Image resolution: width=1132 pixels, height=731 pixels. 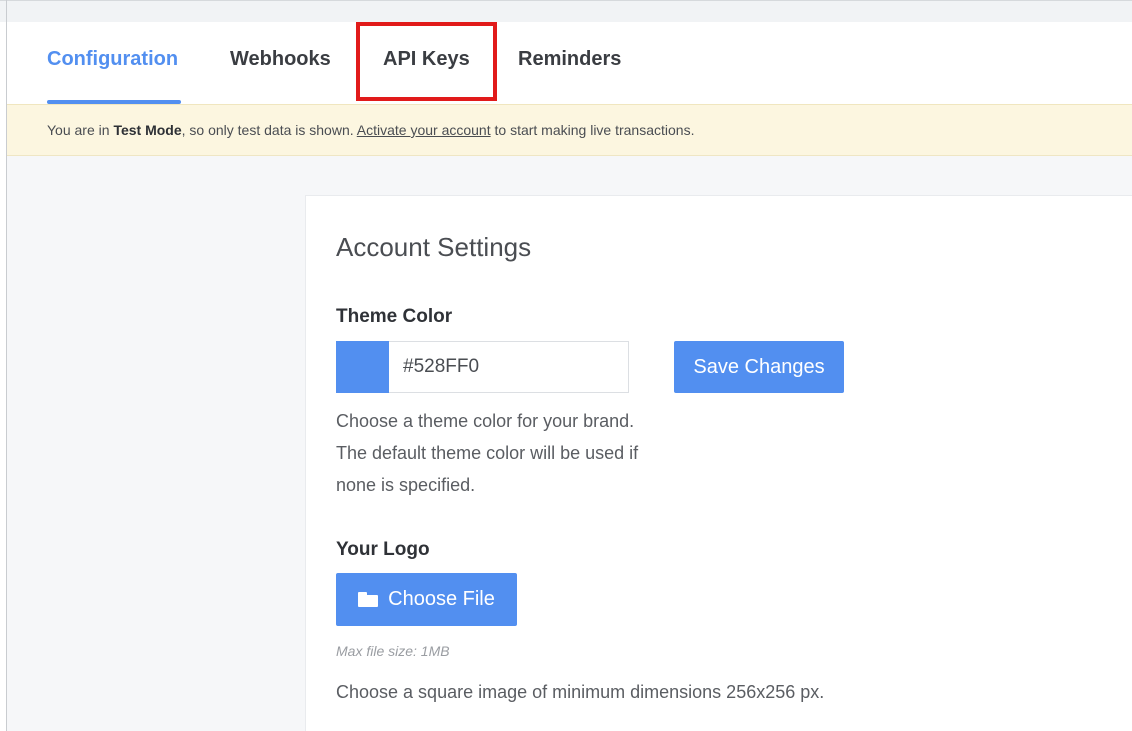 I want to click on choose-file-button: Choose File, so click(x=426, y=599).